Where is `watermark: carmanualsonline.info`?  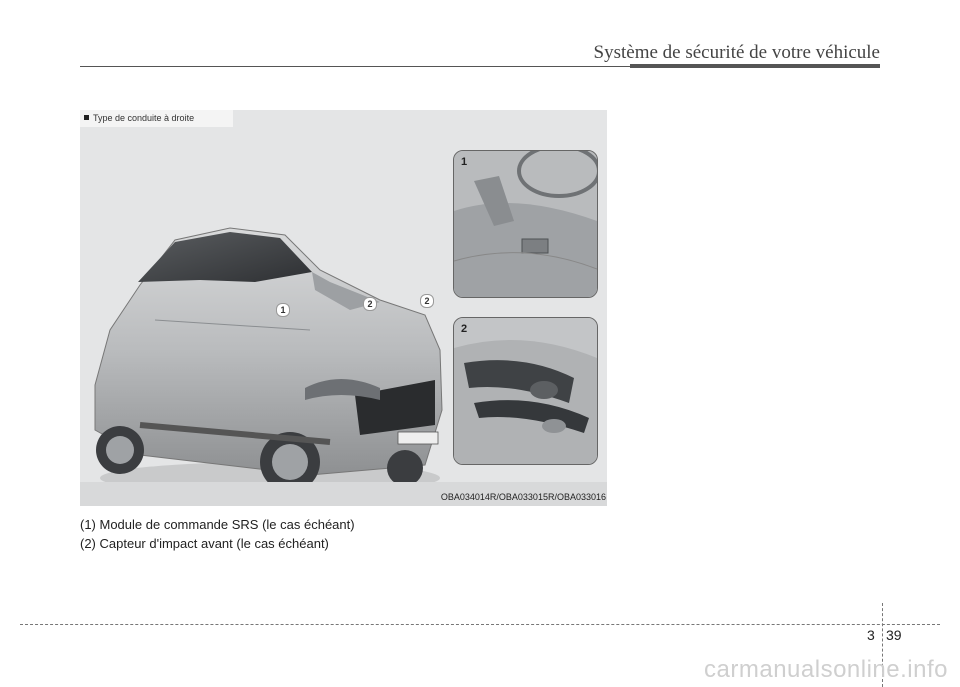 watermark: carmanualsonline.info is located at coordinates (826, 669).